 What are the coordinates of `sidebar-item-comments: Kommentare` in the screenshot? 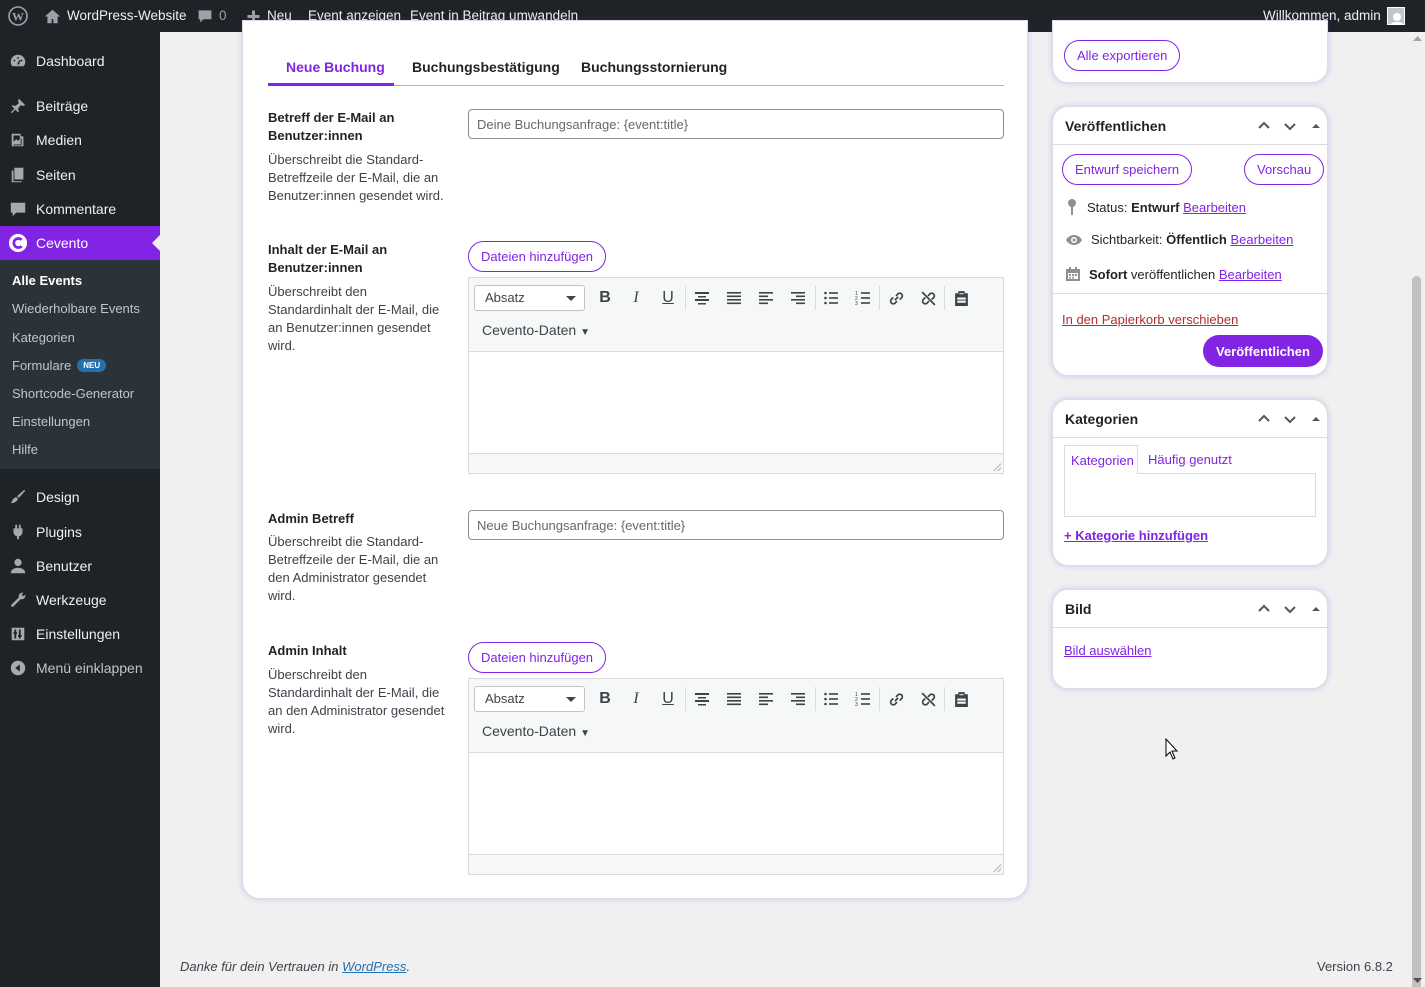 It's located at (80, 209).